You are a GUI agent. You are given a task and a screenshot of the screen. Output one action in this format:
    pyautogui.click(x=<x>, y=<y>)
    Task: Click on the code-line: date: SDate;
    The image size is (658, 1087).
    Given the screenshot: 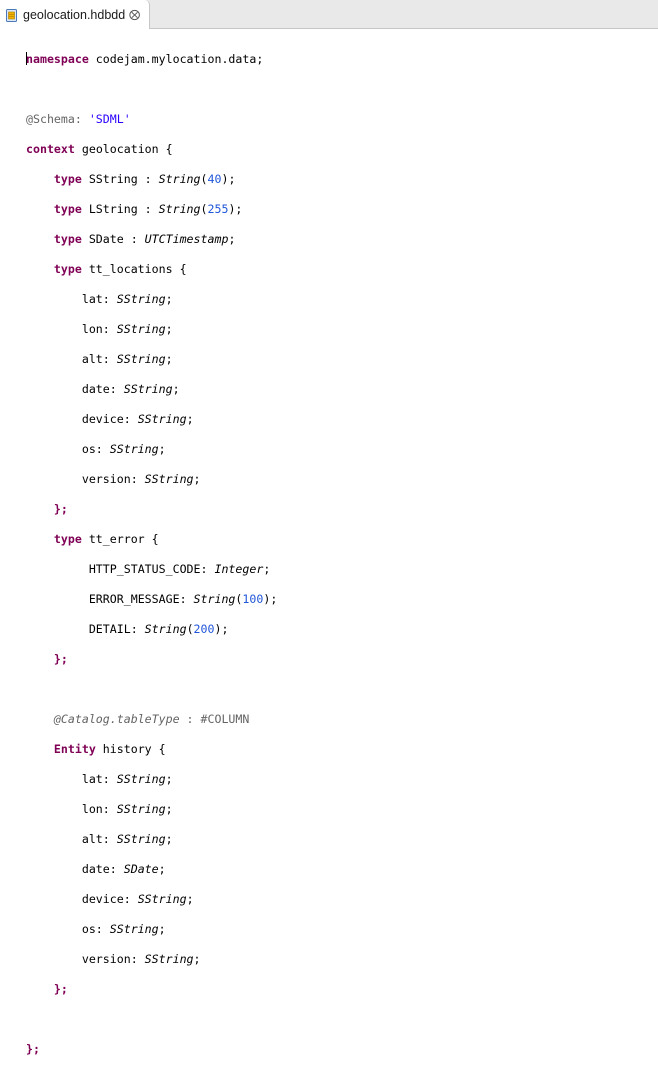 What is the action you would take?
    pyautogui.click(x=123, y=869)
    